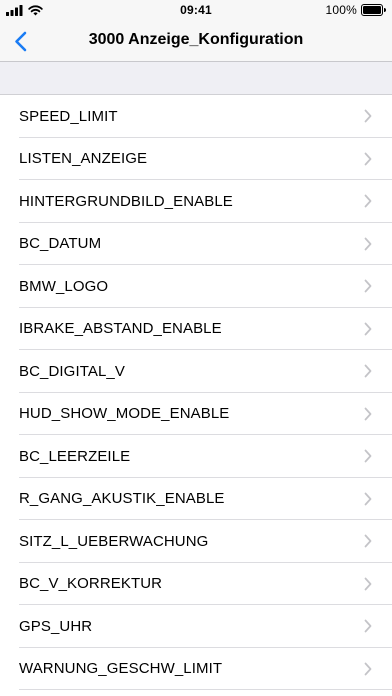  Describe the element at coordinates (196, 244) in the screenshot. I see `list-item: BC_DATUM` at that location.